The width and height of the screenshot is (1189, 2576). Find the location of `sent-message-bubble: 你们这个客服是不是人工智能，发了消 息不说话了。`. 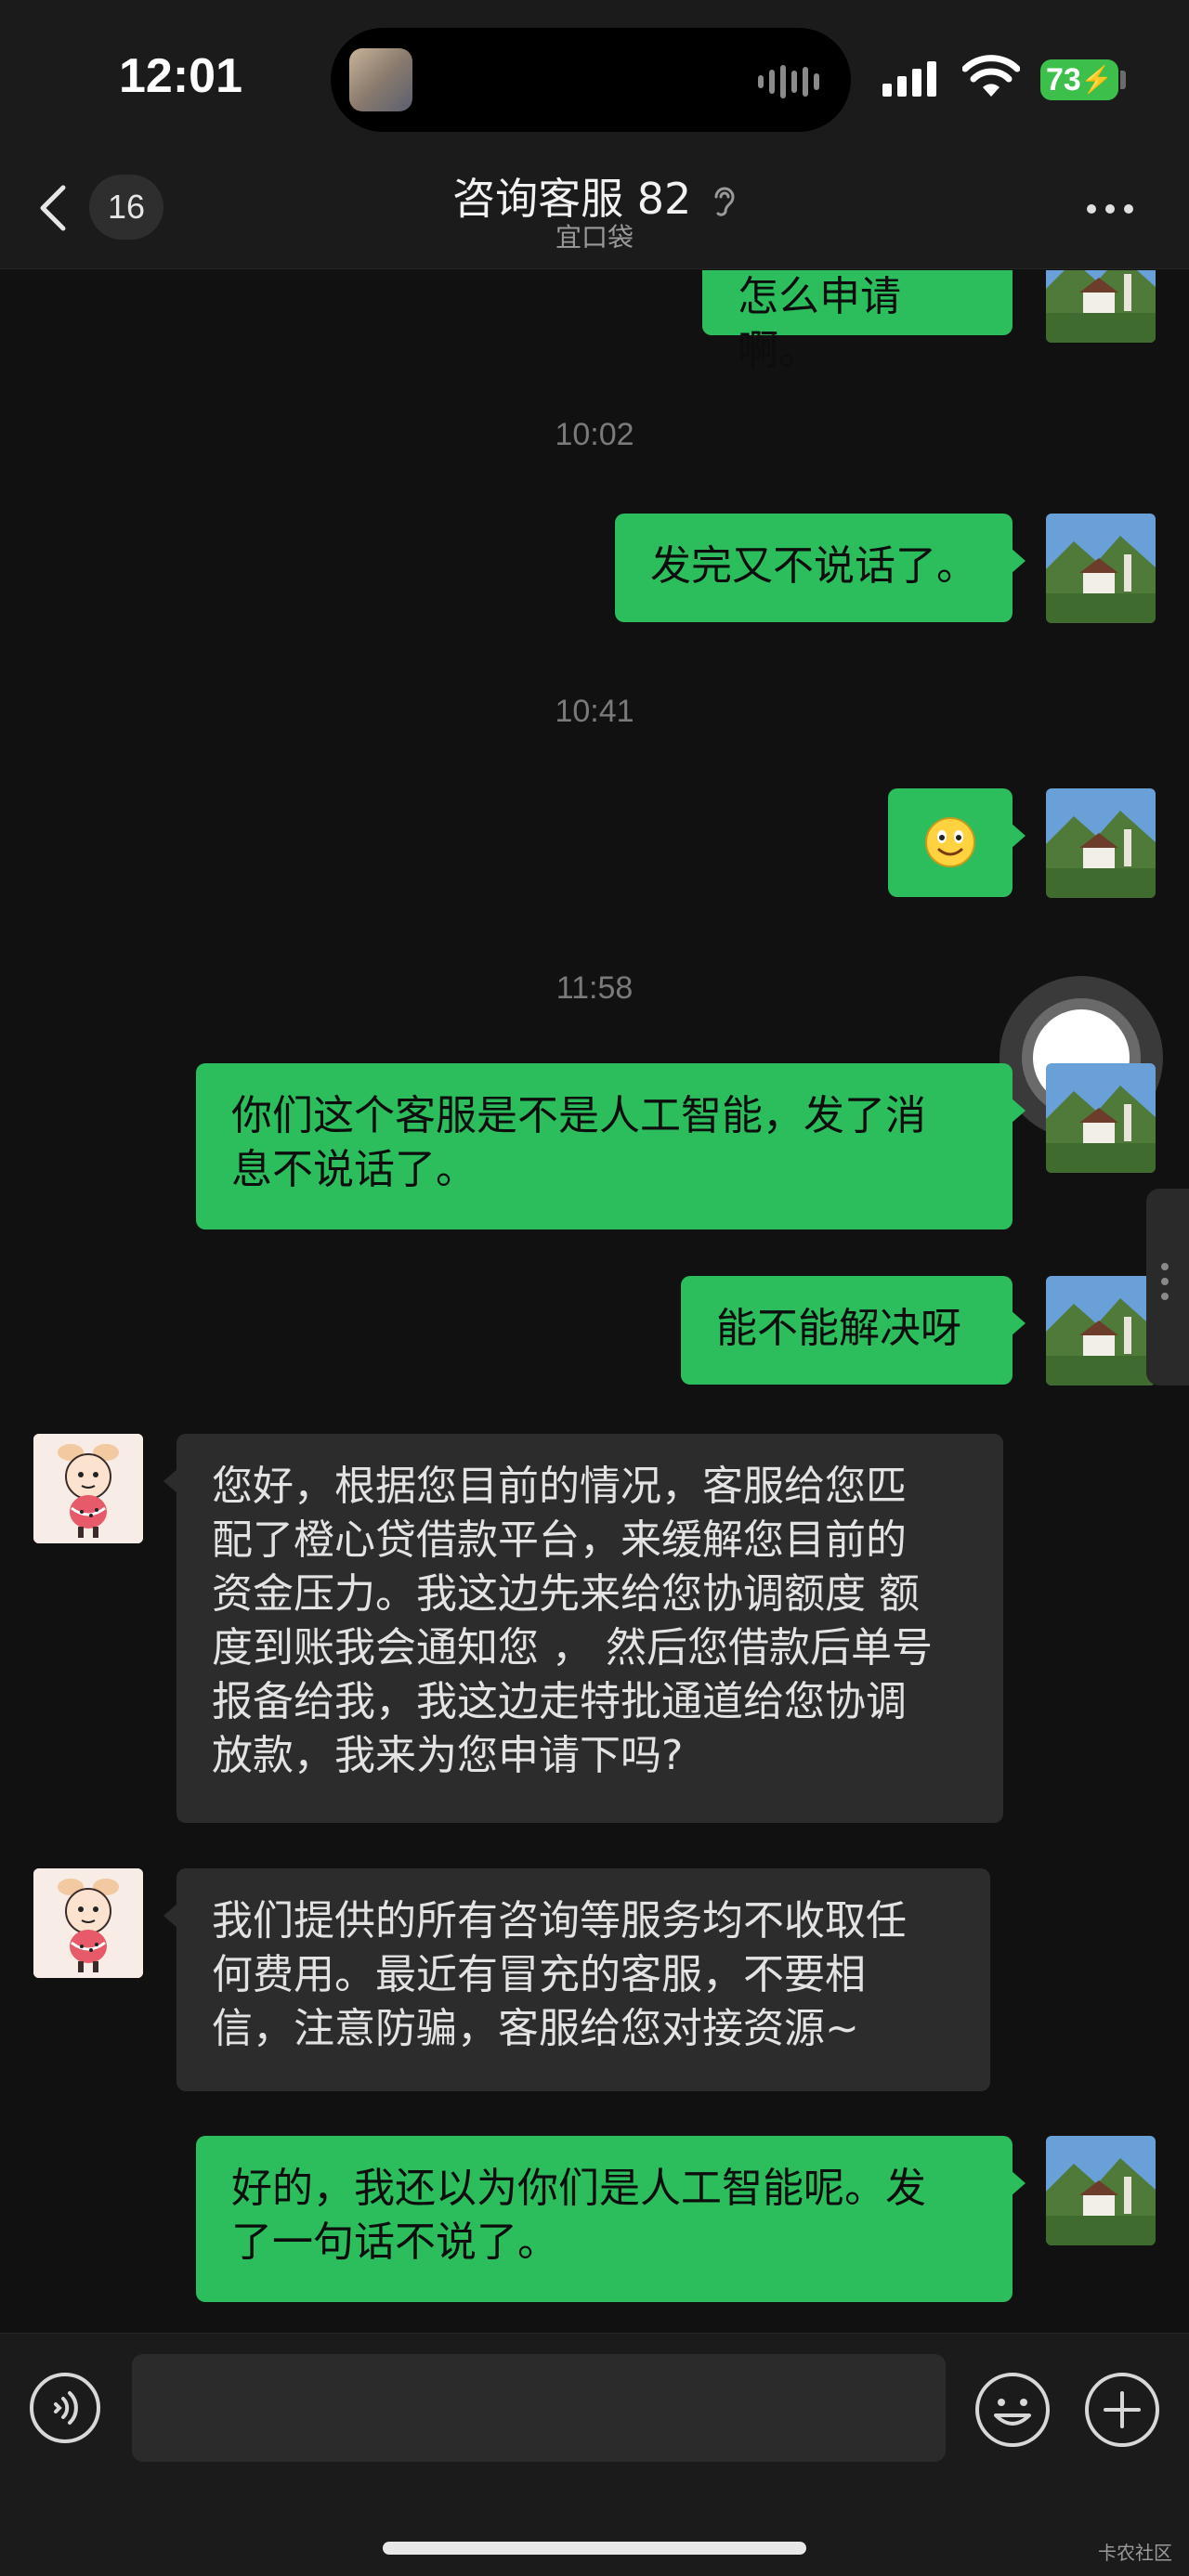

sent-message-bubble: 你们这个客服是不是人工智能，发了消 息不说话了。 is located at coordinates (605, 1146).